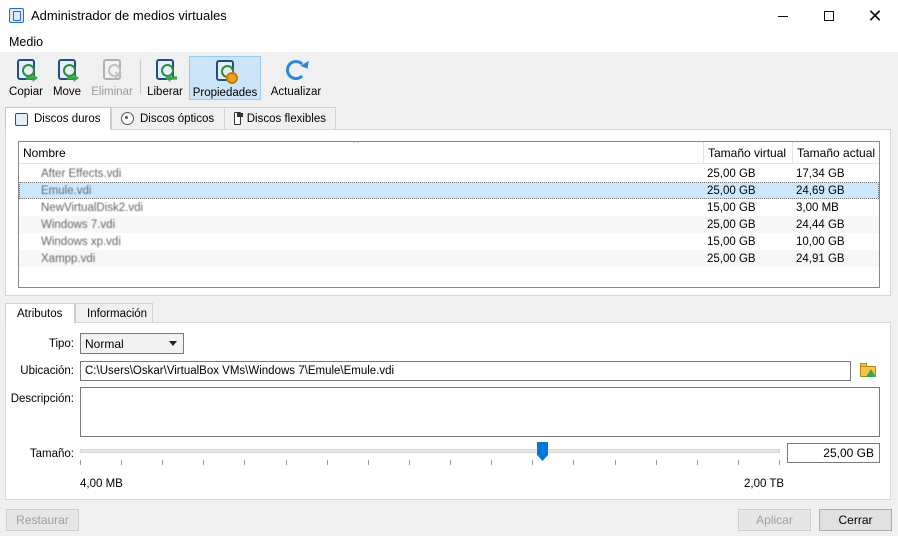 The image size is (898, 536). Describe the element at coordinates (820, 190) in the screenshot. I see `row-actual-size: 24,69 GB` at that location.